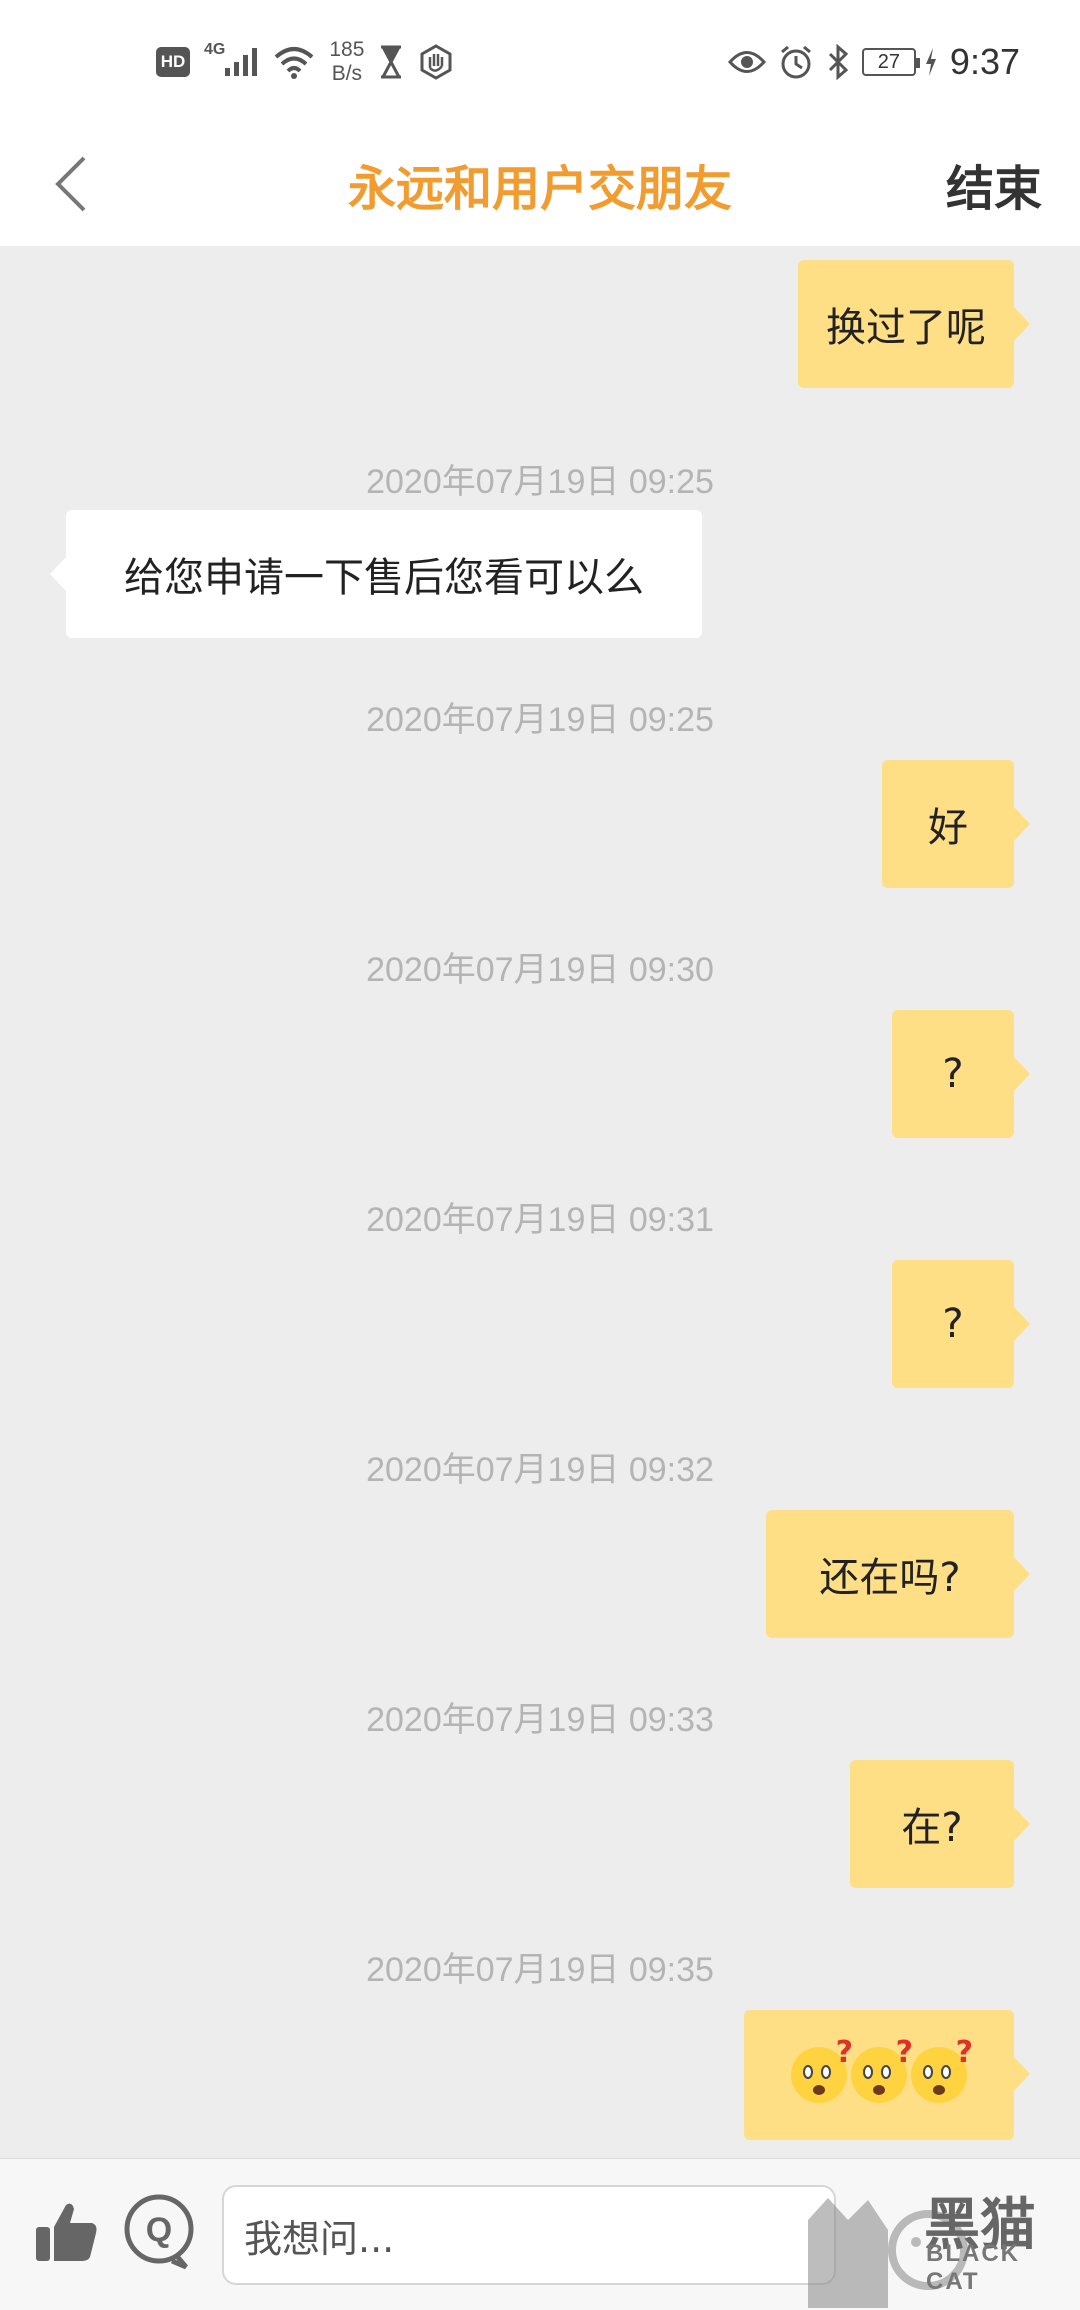  Describe the element at coordinates (391, 62) in the screenshot. I see `hourglass-icon` at that location.